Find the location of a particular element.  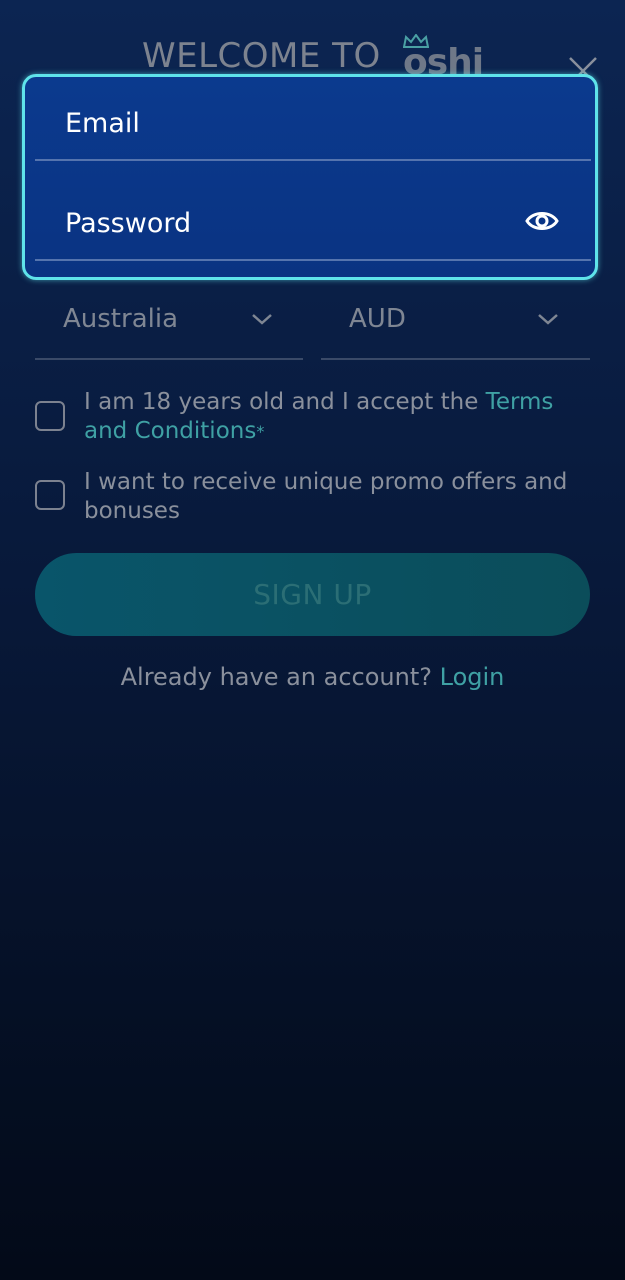

email-field-wrapper is located at coordinates (313, 119).